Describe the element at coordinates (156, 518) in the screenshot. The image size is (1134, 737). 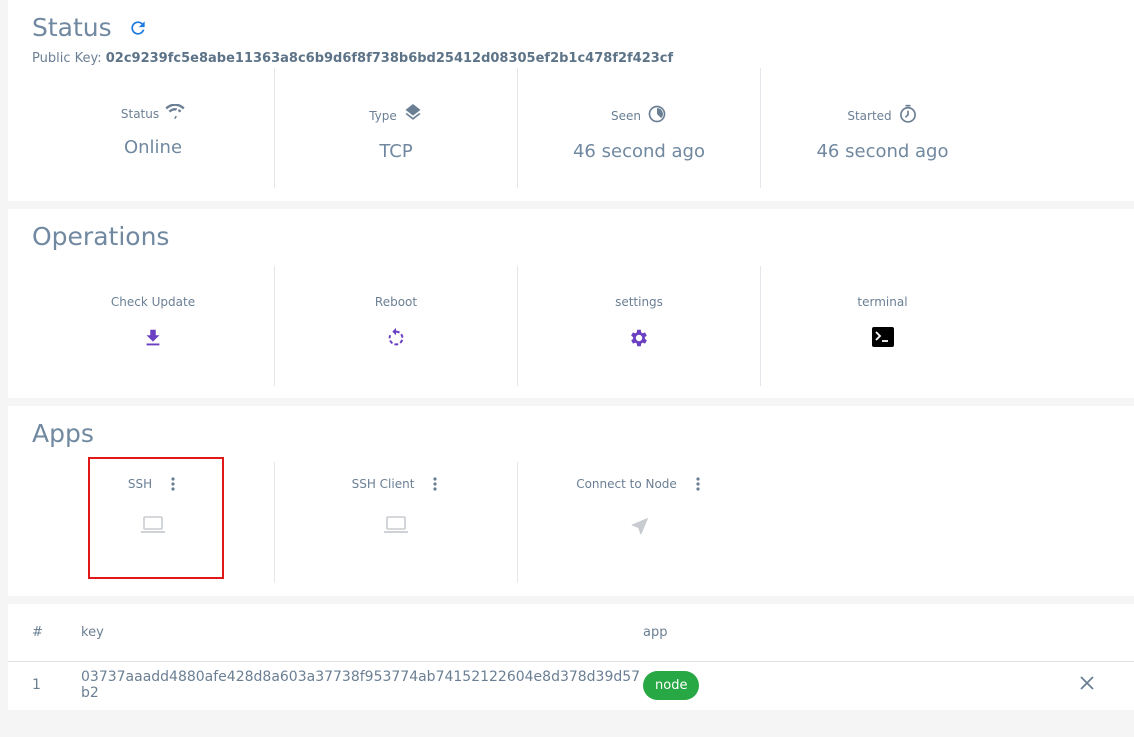
I see `selection-highlight` at that location.